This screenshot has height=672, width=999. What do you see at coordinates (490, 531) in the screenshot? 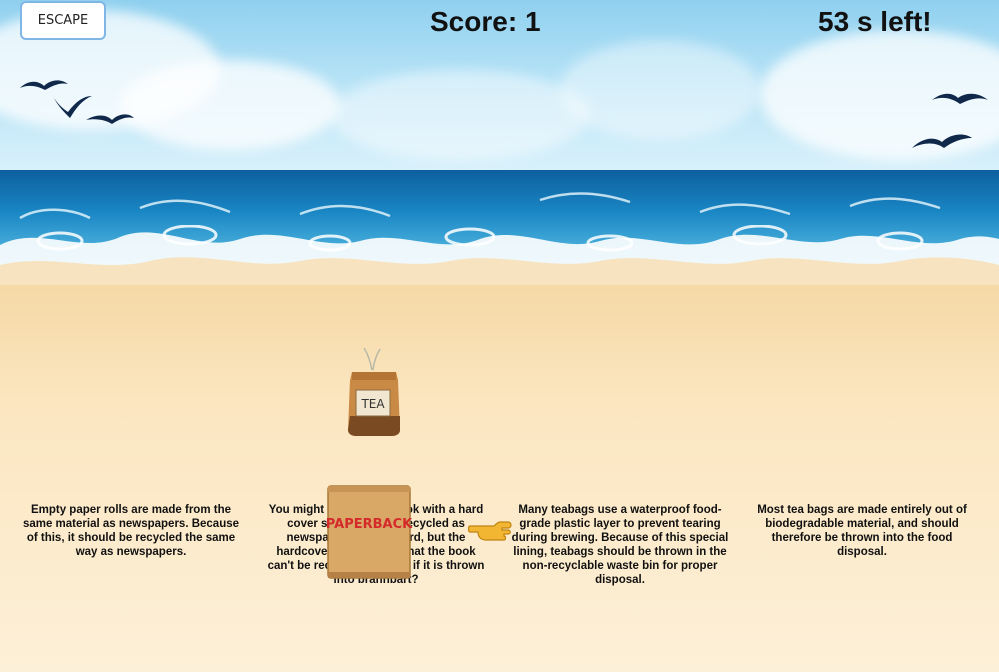
I see `pointing-hand-icon` at bounding box center [490, 531].